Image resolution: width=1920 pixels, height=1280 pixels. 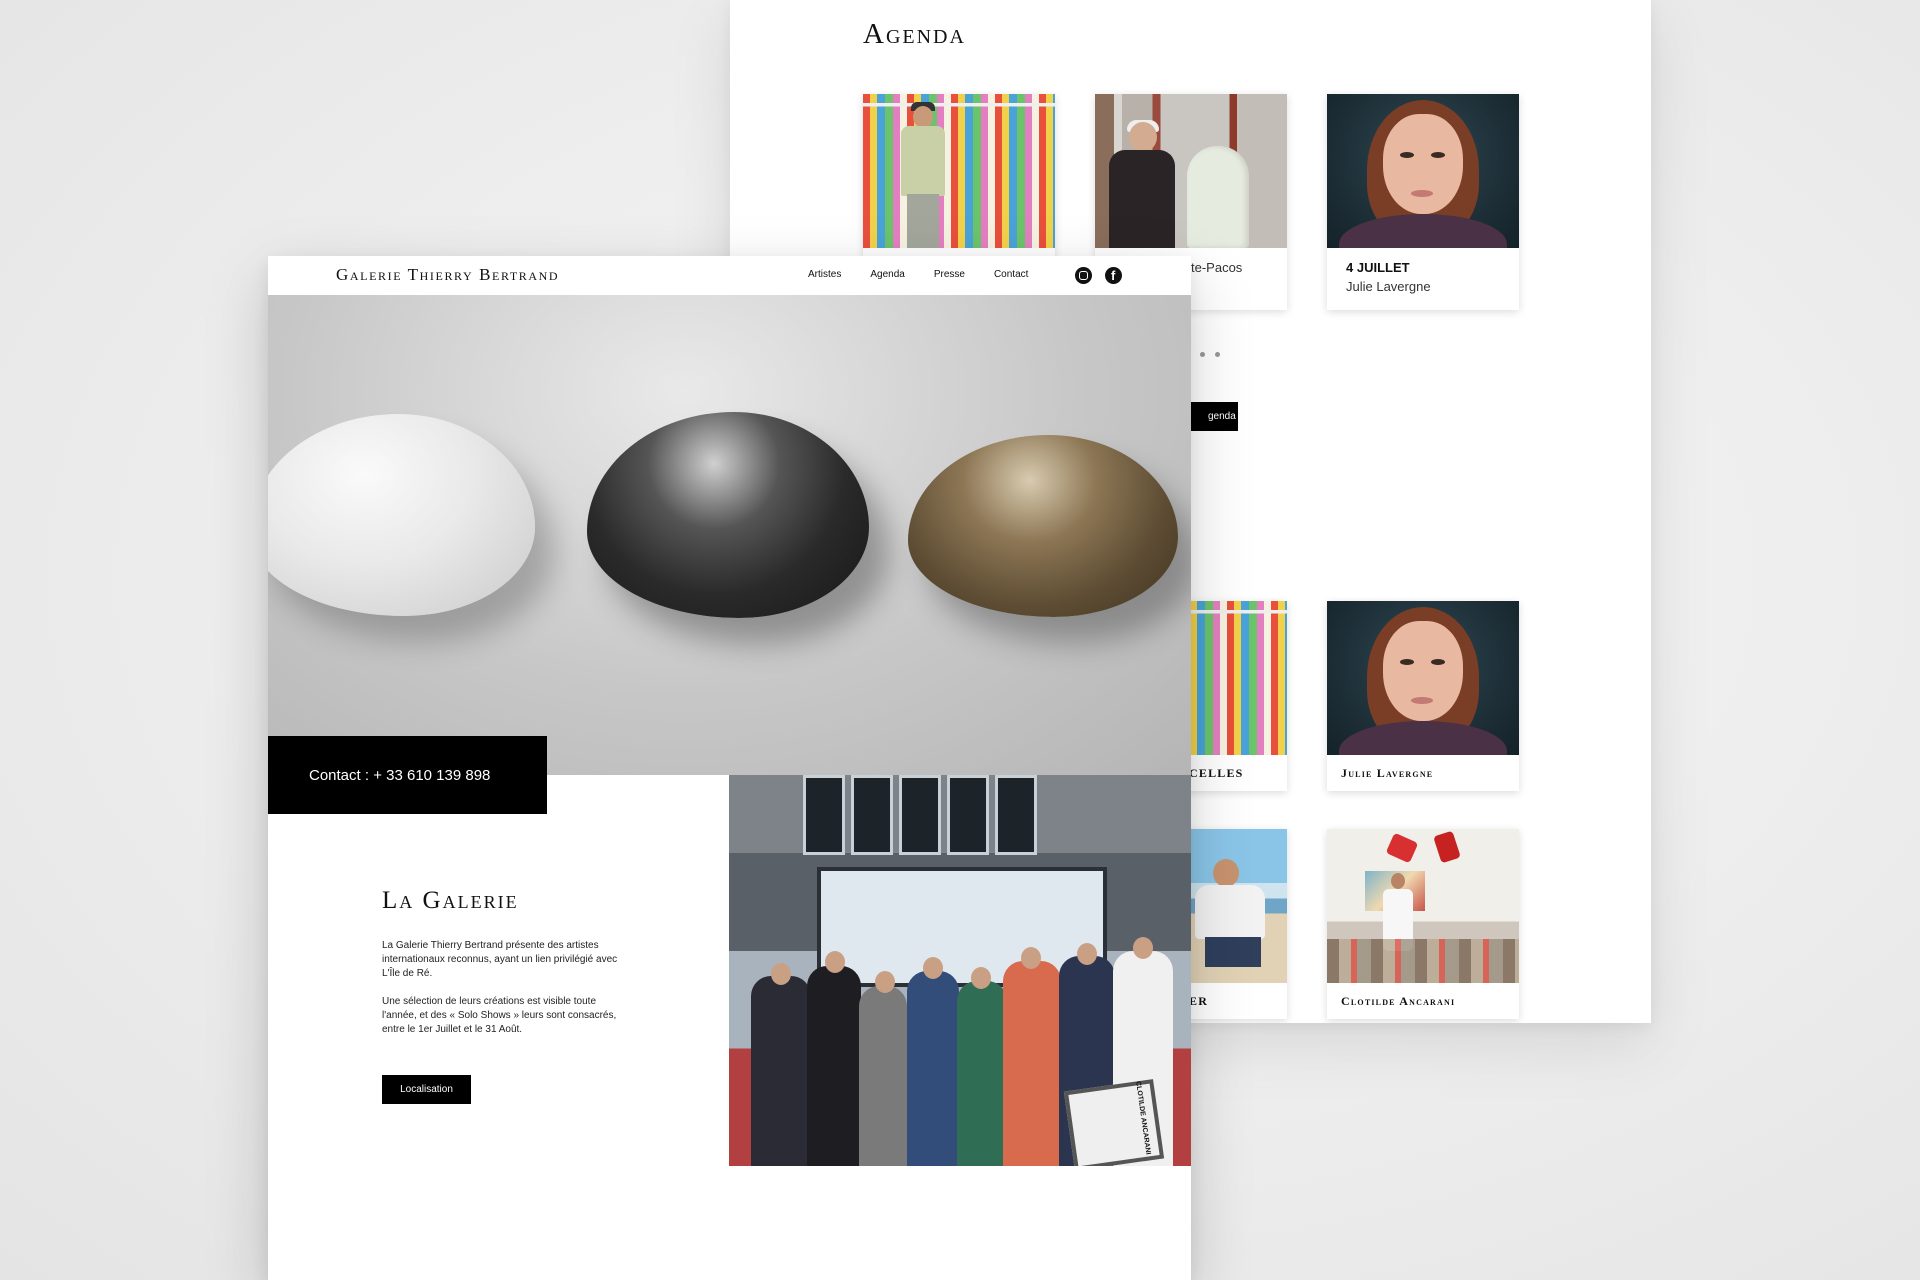 I want to click on agenda-card-artist: te-Pacos, so click(x=1217, y=267).